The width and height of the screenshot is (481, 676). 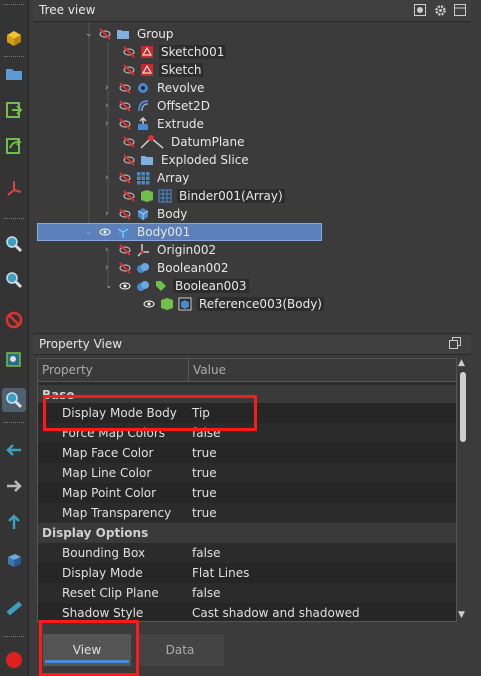 I want to click on view-box-button, so click(x=14, y=360).